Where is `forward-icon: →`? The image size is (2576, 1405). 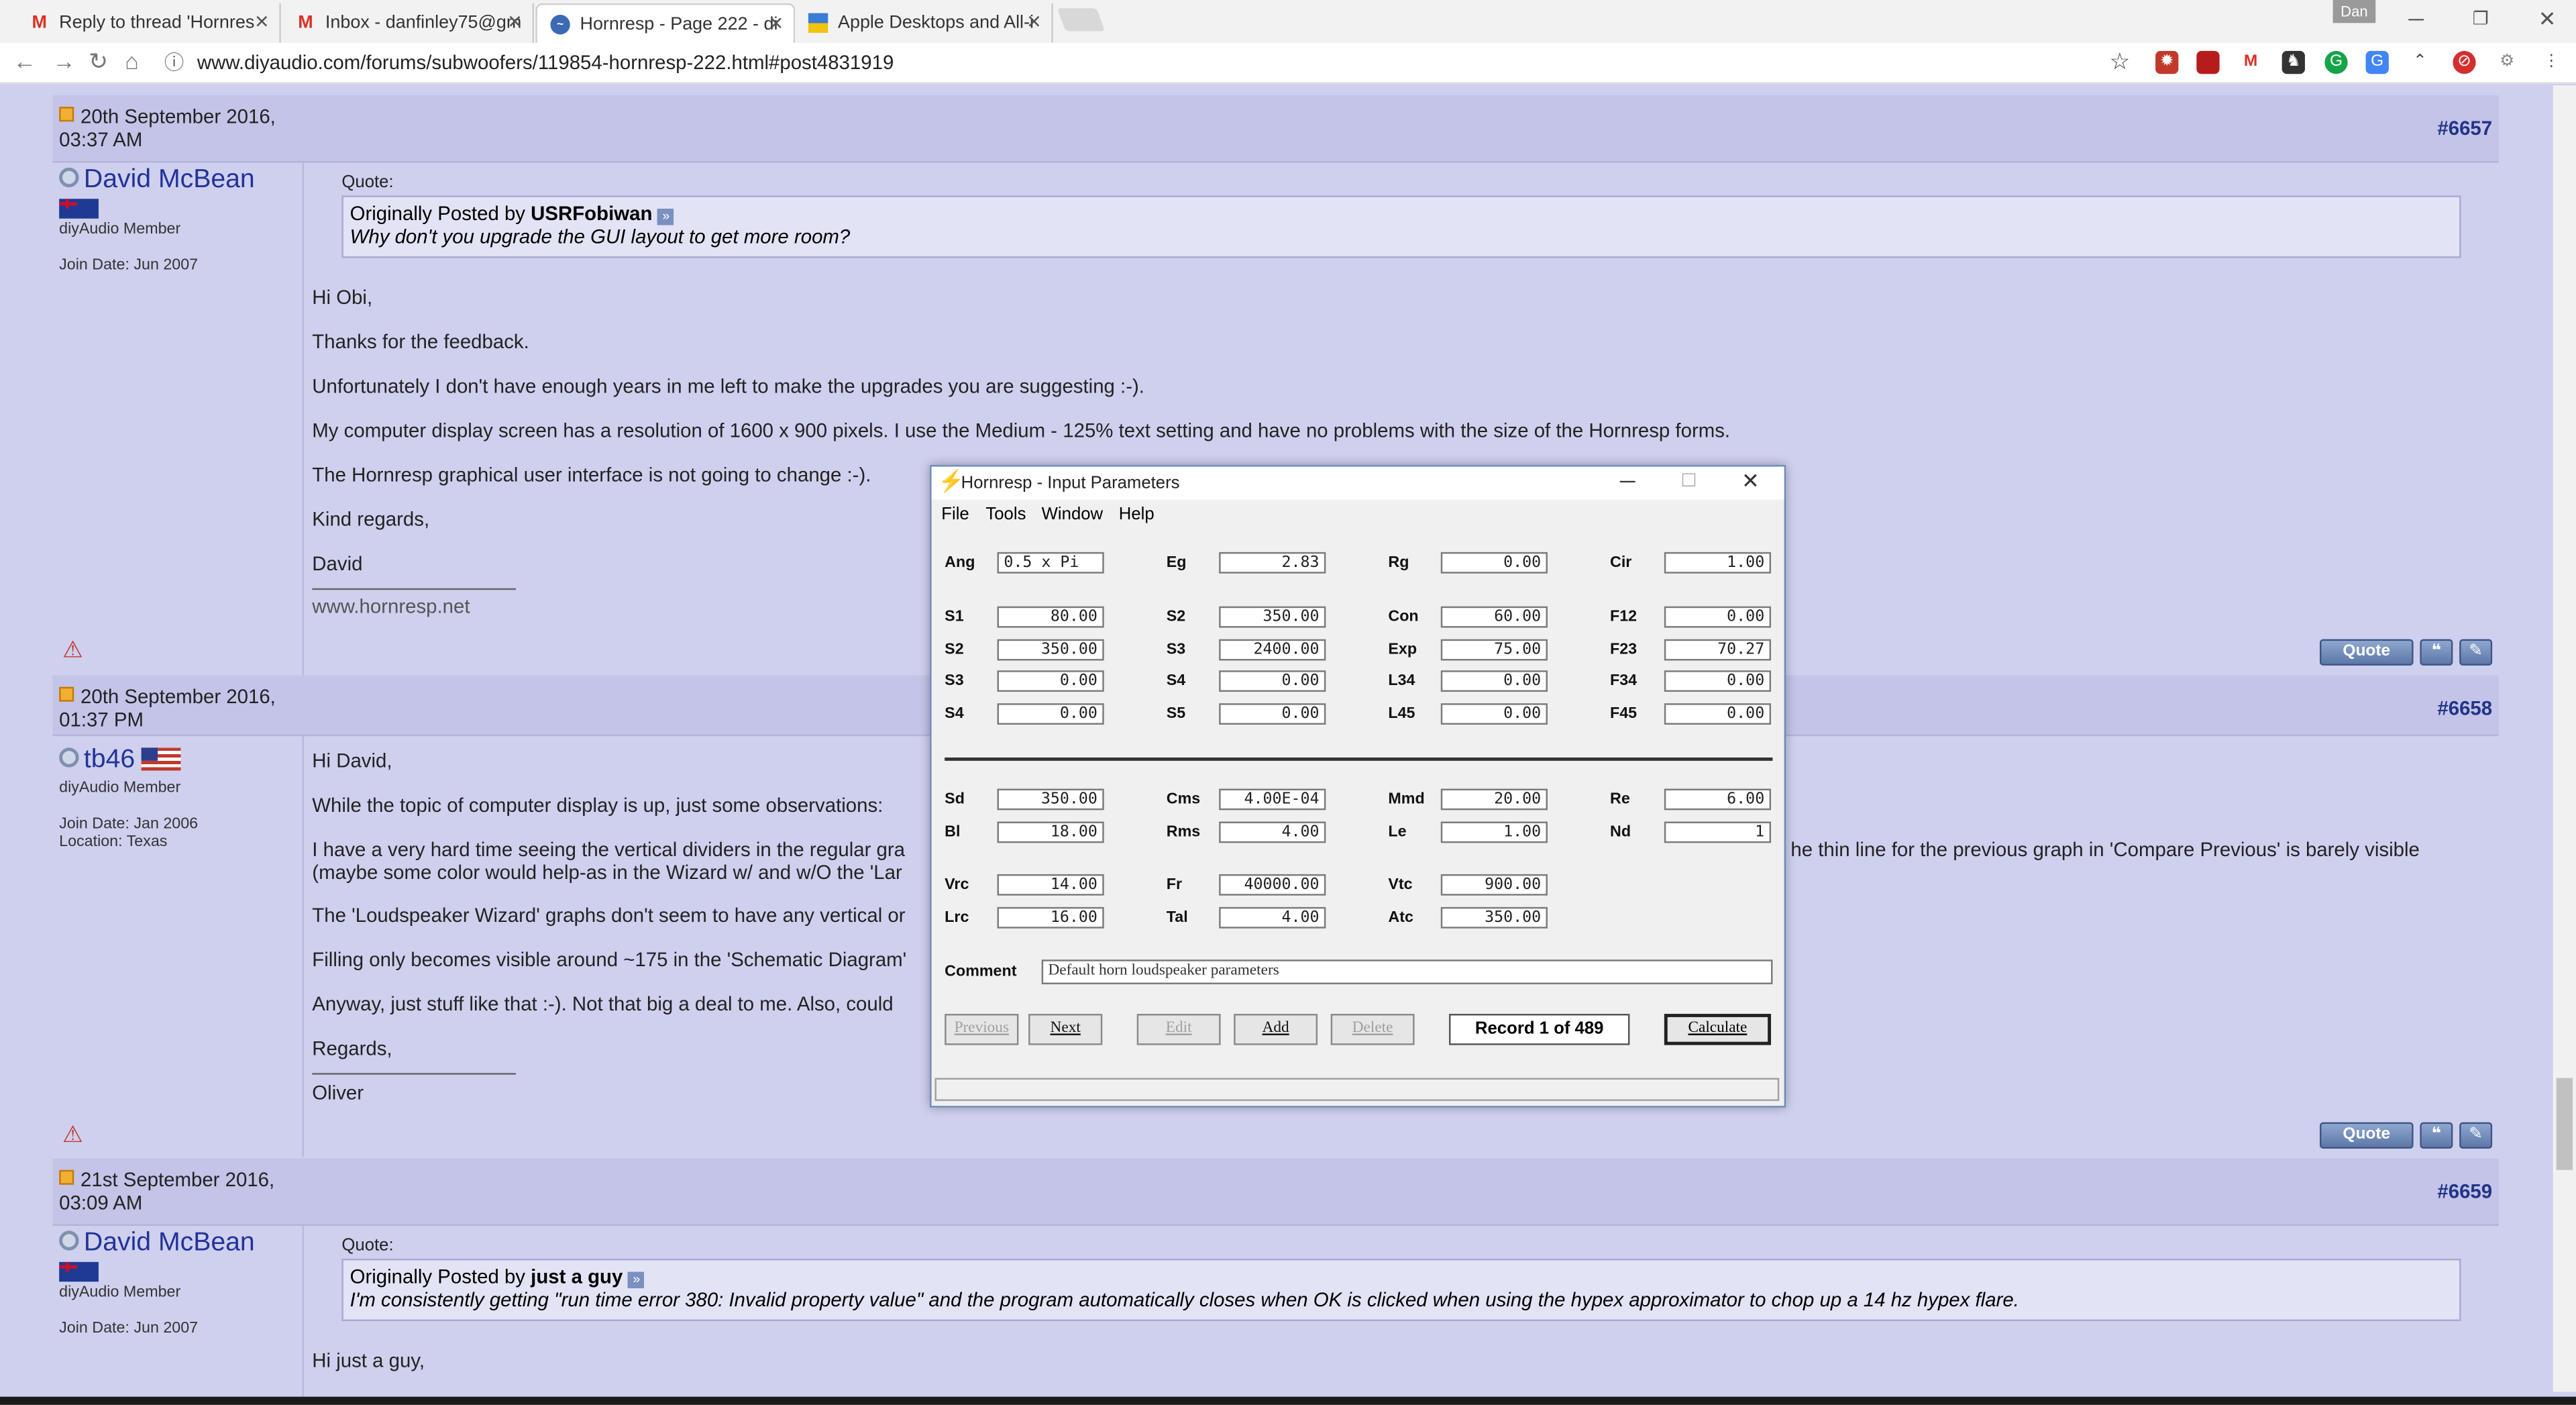
forward-icon: → is located at coordinates (63, 61).